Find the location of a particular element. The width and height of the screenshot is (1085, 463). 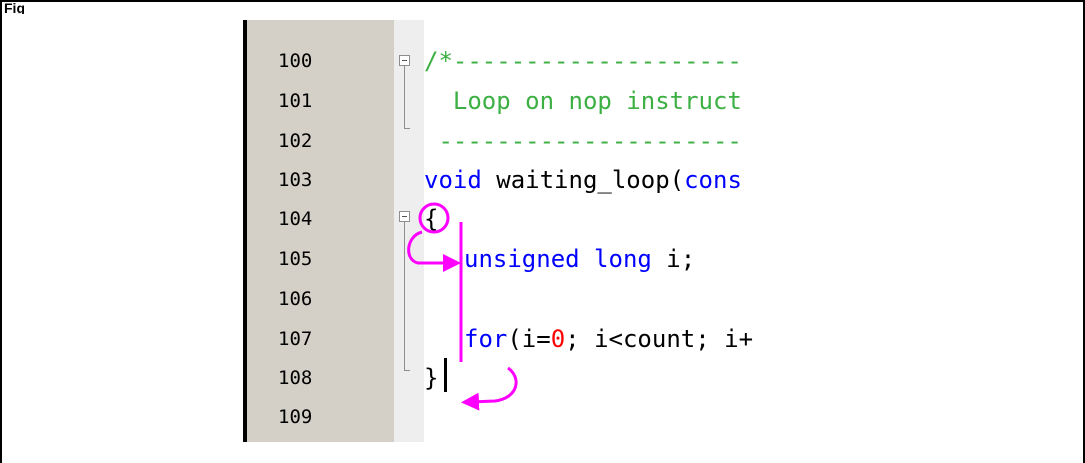

annotation-overlay is located at coordinates (462, 306).